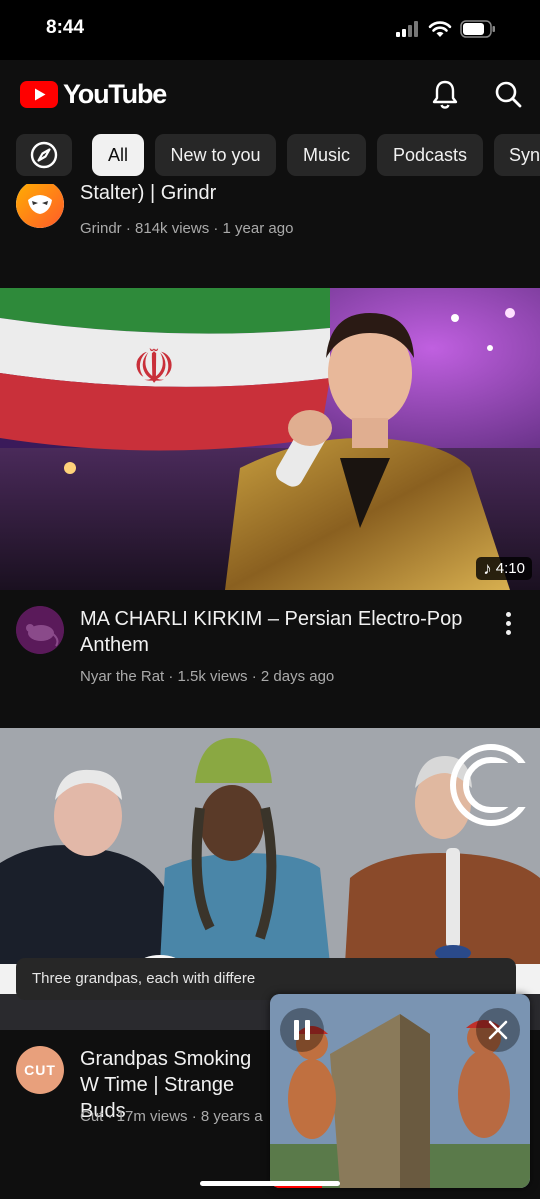 This screenshot has height=1199, width=540. Describe the element at coordinates (517, 155) in the screenshot. I see `chip-synt: Synt` at that location.